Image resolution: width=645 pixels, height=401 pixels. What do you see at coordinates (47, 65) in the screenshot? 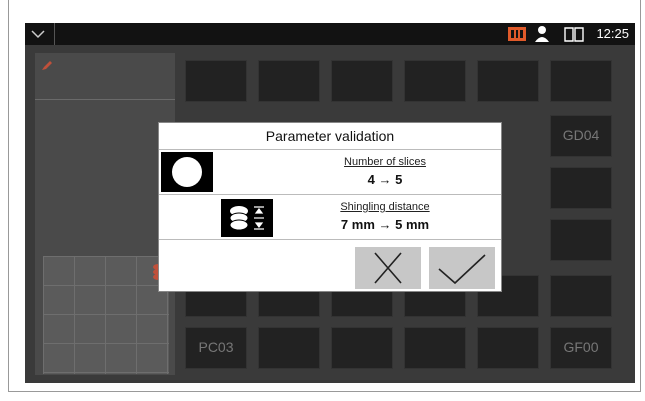
I see `pencil-icon` at bounding box center [47, 65].